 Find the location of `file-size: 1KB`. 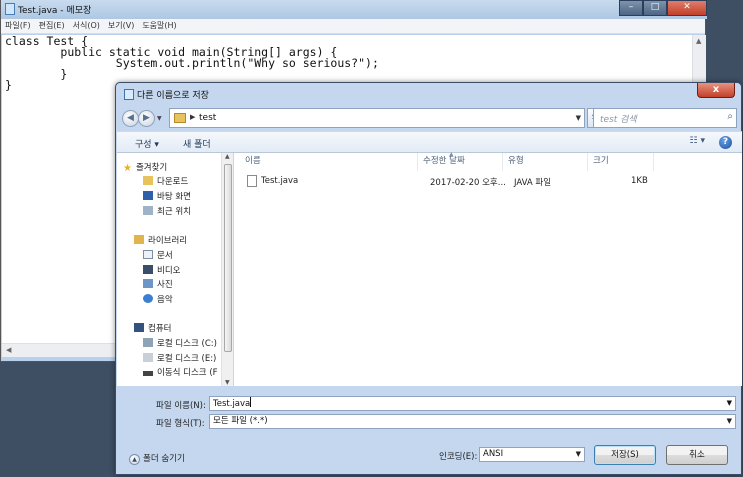

file-size: 1KB is located at coordinates (639, 181).